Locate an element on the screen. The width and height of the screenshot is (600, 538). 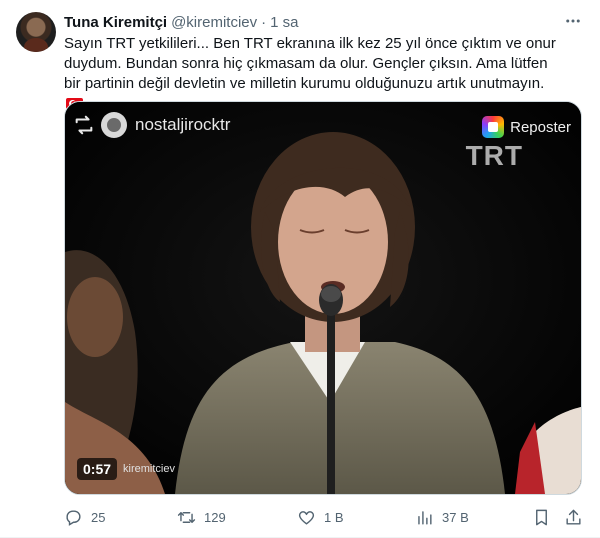
heart-icon is located at coordinates (306, 517).